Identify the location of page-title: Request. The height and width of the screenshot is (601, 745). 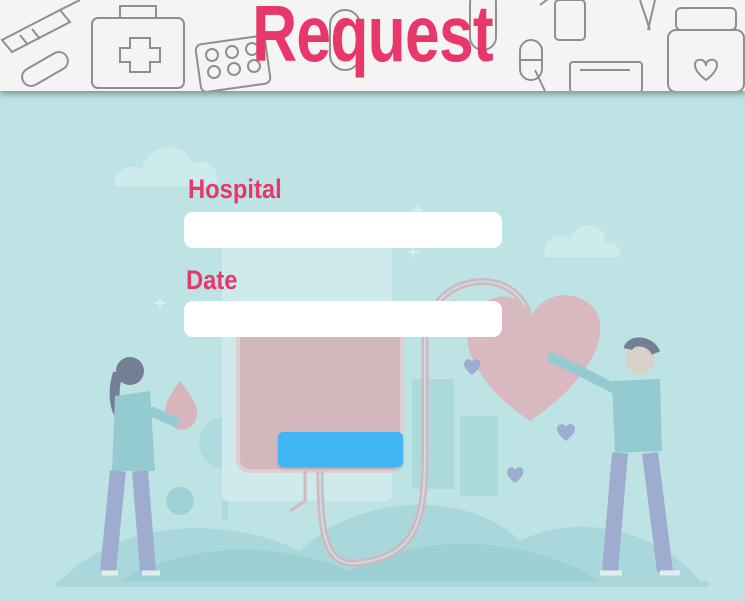
(373, 39).